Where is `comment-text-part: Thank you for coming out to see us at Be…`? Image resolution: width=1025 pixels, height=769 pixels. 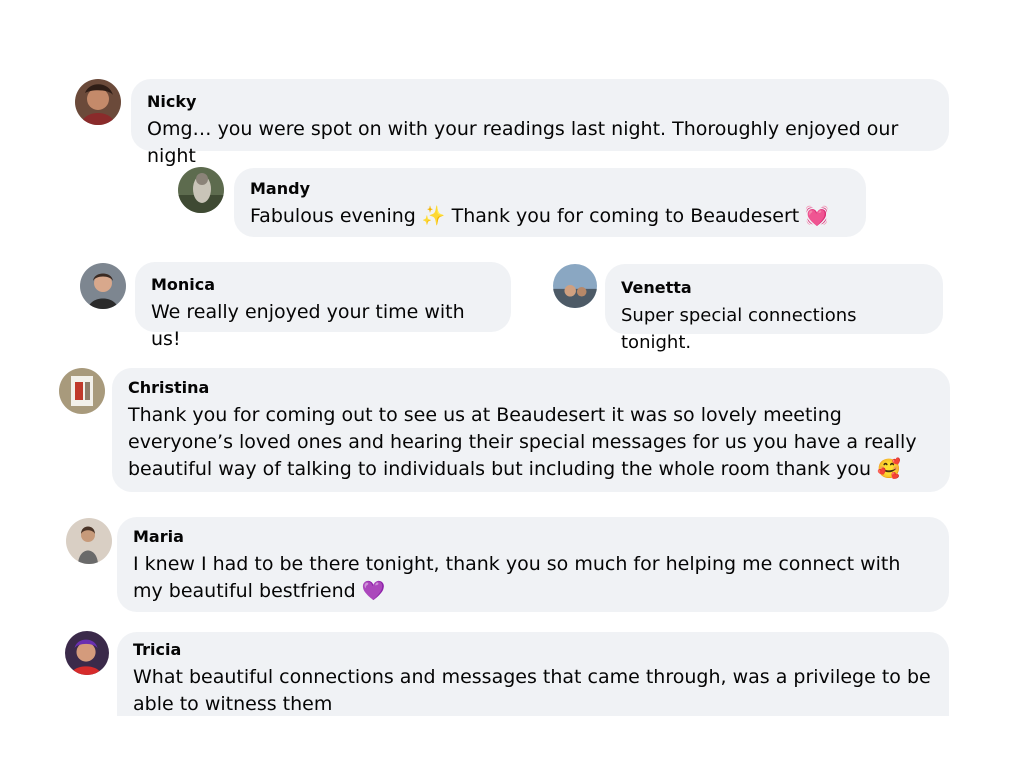
comment-text-part: Thank you for coming out to see us at Be… is located at coordinates (522, 442).